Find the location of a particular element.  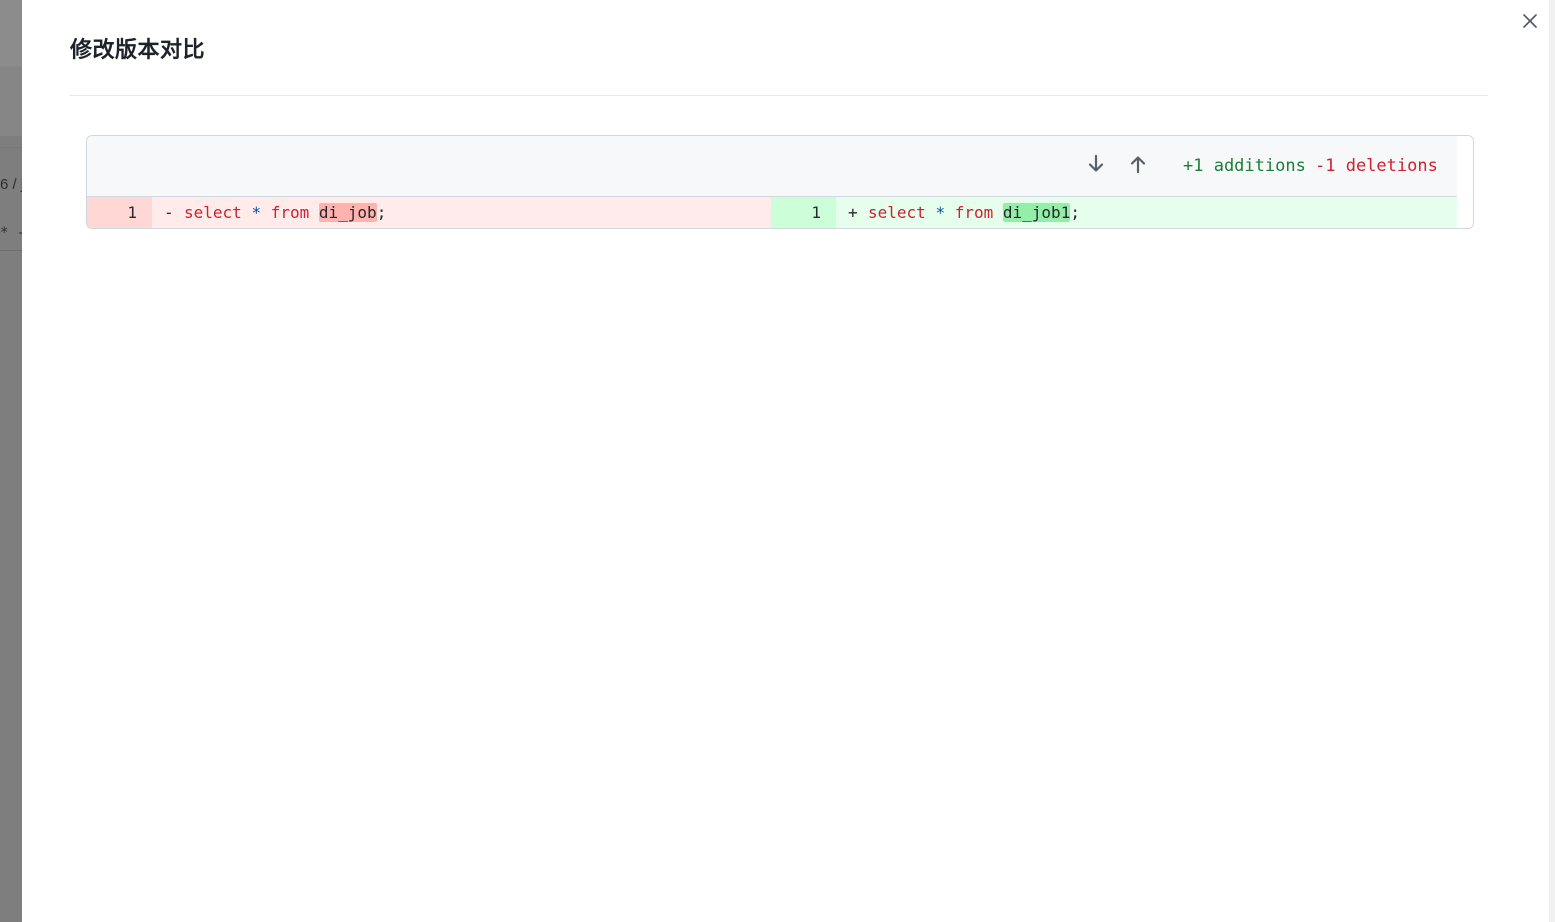

added-table-name: di_job1 is located at coordinates (1036, 212).